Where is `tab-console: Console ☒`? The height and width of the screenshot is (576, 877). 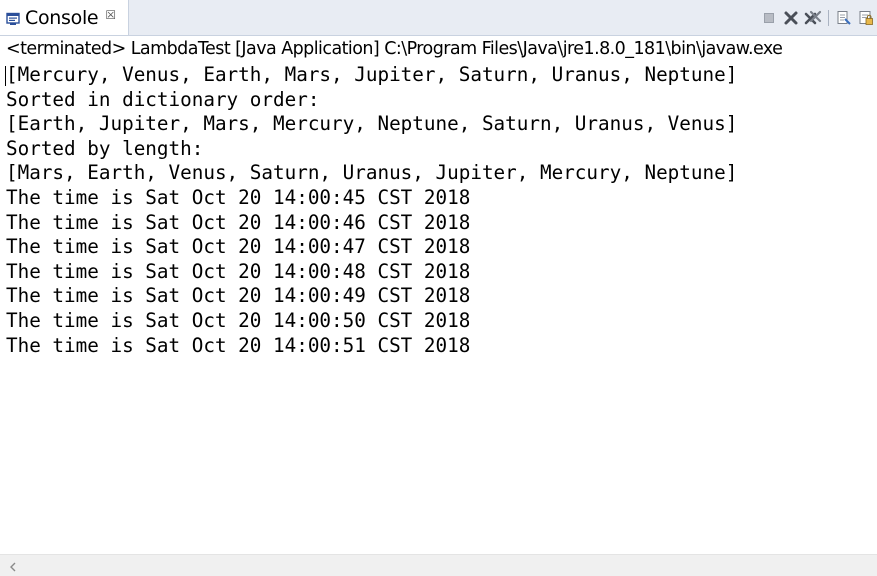 tab-console: Console ☒ is located at coordinates (64, 17).